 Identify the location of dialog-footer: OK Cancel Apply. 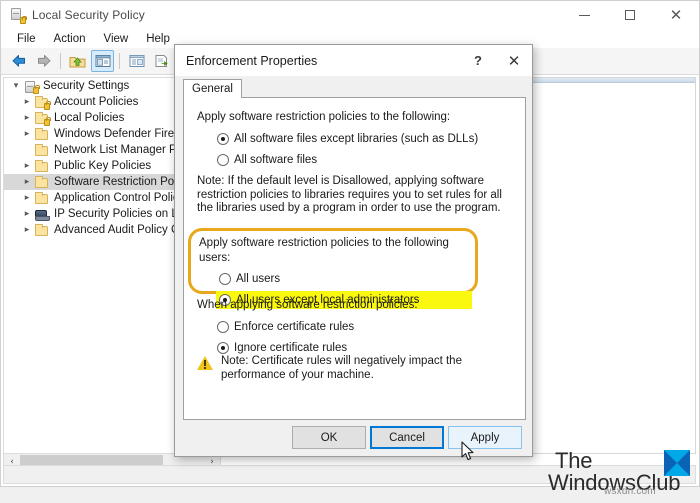
(353, 438).